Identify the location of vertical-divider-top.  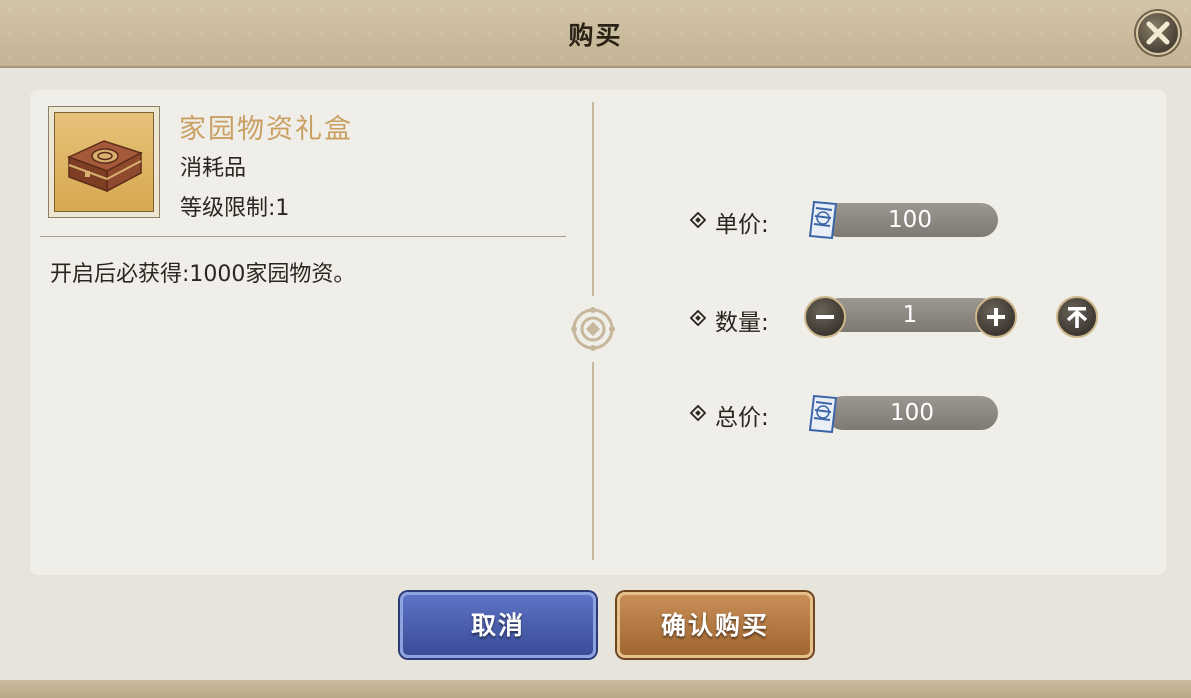
(593, 199).